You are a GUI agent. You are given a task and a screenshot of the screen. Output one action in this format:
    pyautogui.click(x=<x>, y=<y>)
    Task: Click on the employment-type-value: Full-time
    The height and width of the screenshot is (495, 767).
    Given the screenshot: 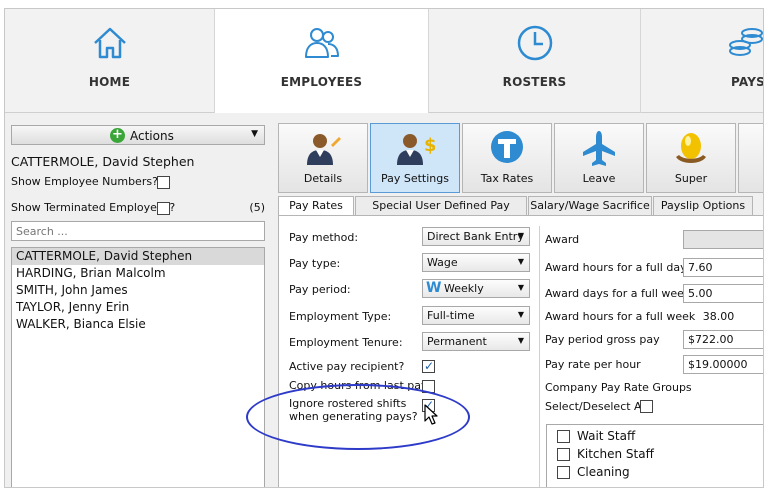 What is the action you would take?
    pyautogui.click(x=451, y=315)
    